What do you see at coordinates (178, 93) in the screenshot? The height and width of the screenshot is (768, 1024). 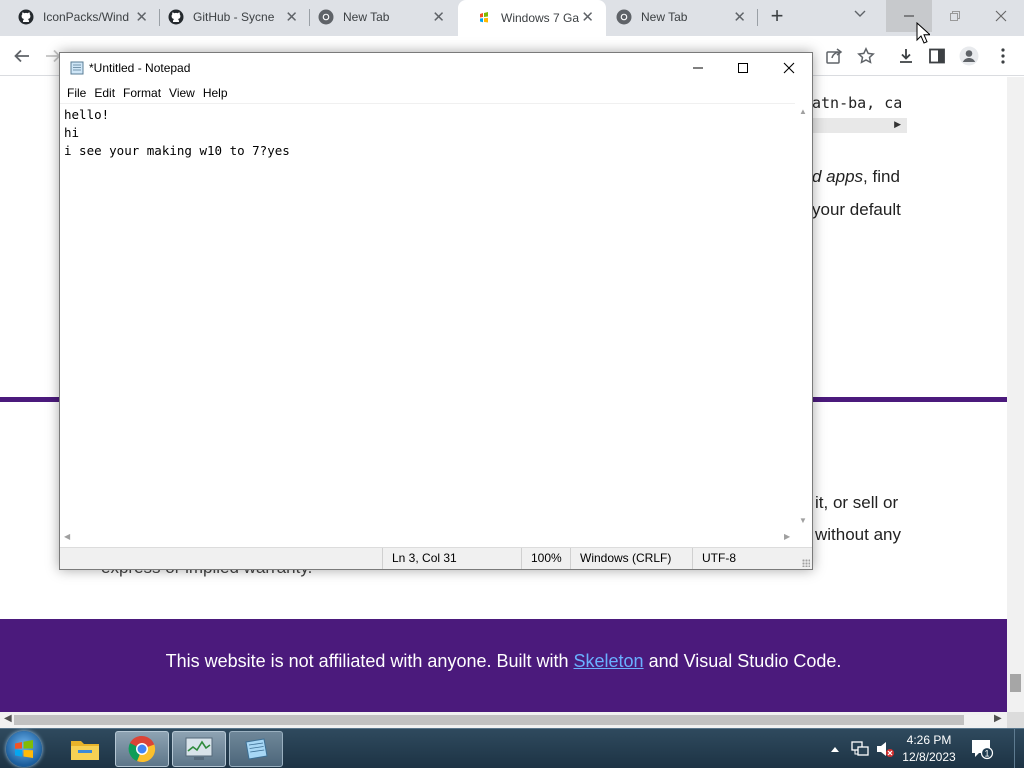 I see `menu-view: View` at bounding box center [178, 93].